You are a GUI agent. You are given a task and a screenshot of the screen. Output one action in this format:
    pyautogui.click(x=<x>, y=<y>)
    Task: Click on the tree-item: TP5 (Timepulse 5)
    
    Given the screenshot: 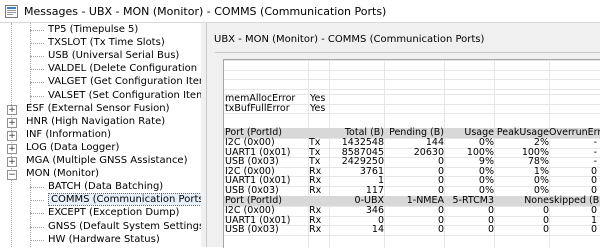 What is the action you would take?
    pyautogui.click(x=93, y=30)
    